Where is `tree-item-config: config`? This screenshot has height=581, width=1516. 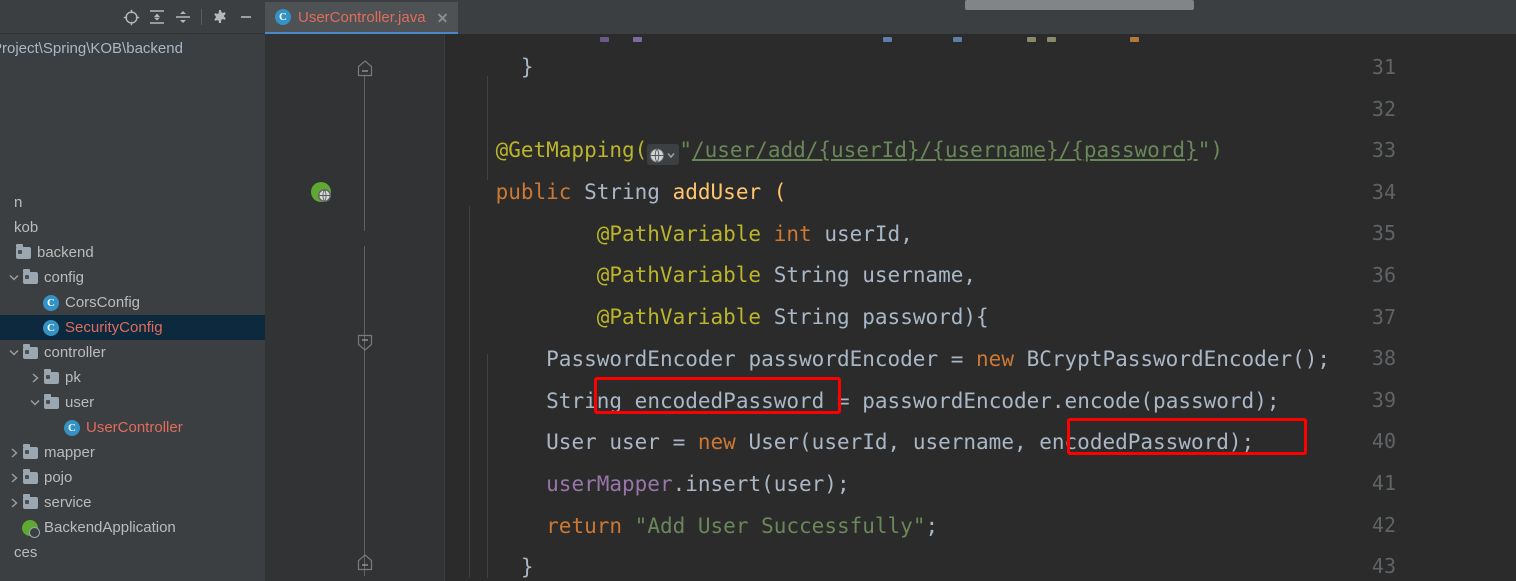 tree-item-config: config is located at coordinates (132, 277).